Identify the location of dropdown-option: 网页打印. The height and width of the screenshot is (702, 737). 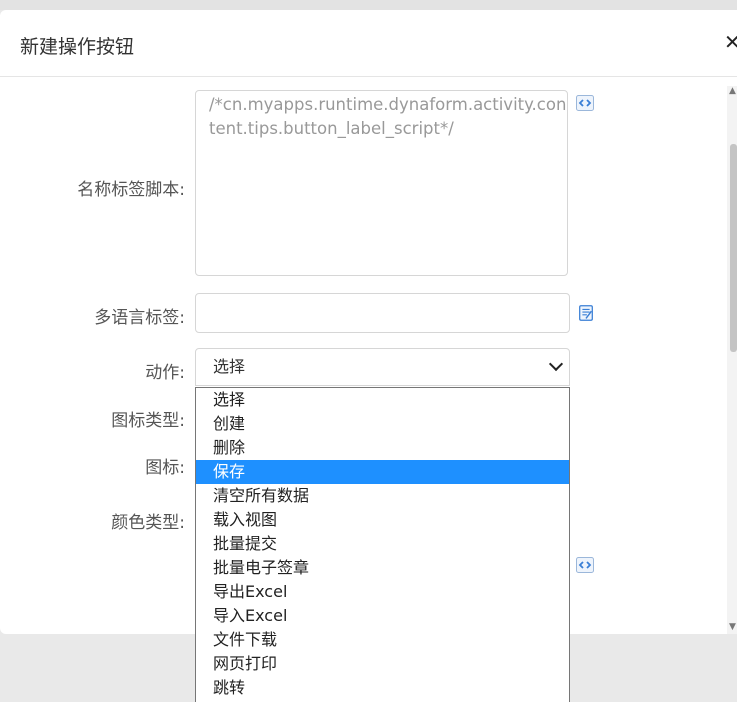
(382, 664).